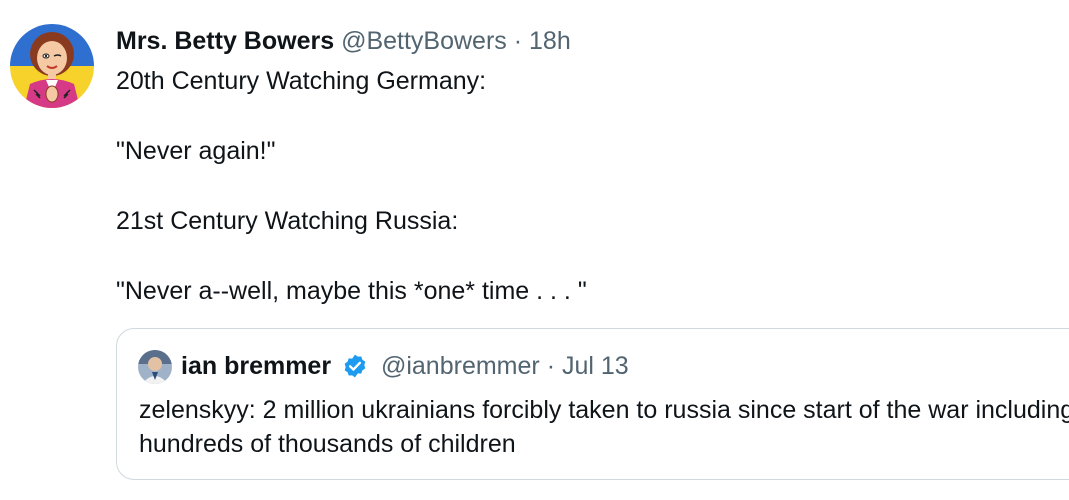 This screenshot has height=500, width=1069. What do you see at coordinates (460, 366) in the screenshot?
I see `quoted-author-handle: @ianbremmer` at bounding box center [460, 366].